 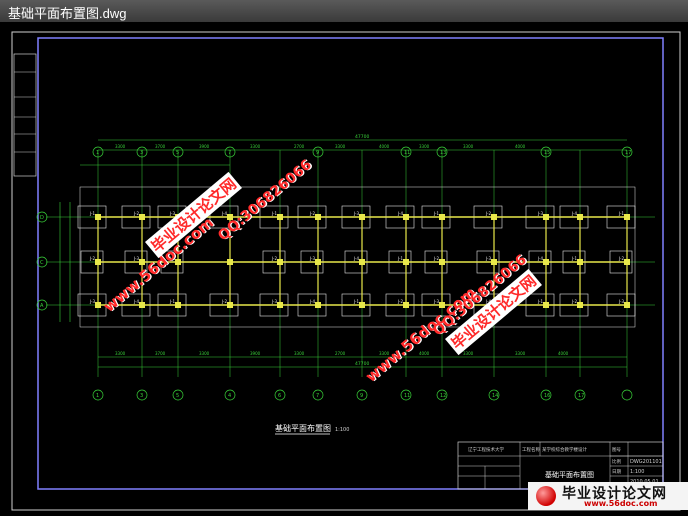 What do you see at coordinates (407, 153) in the screenshot?
I see `axis-number-top: 11` at bounding box center [407, 153].